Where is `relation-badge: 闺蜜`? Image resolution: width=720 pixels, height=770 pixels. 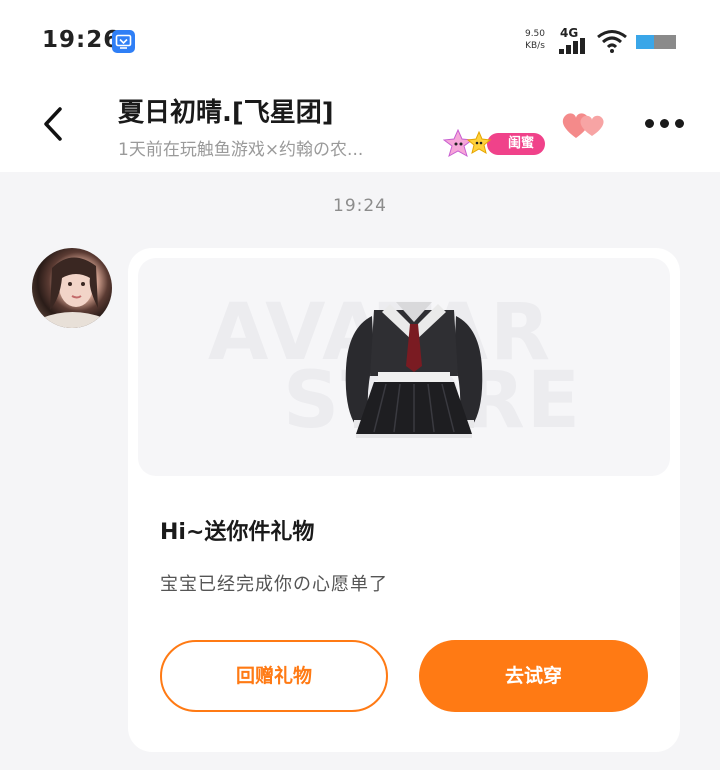 relation-badge: 闺蜜 is located at coordinates (494, 143).